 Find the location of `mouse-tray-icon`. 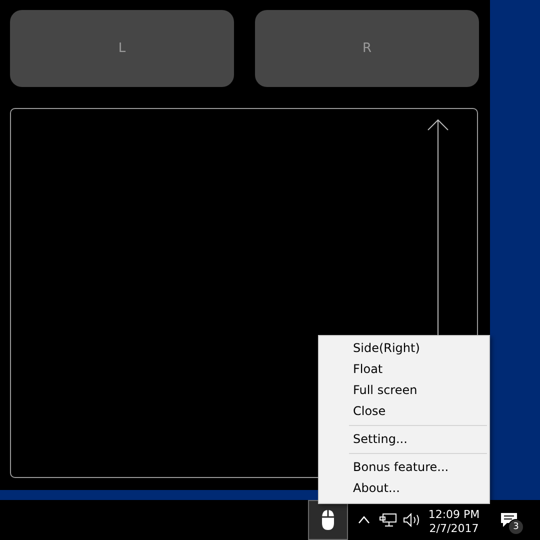

mouse-tray-icon is located at coordinates (328, 520).